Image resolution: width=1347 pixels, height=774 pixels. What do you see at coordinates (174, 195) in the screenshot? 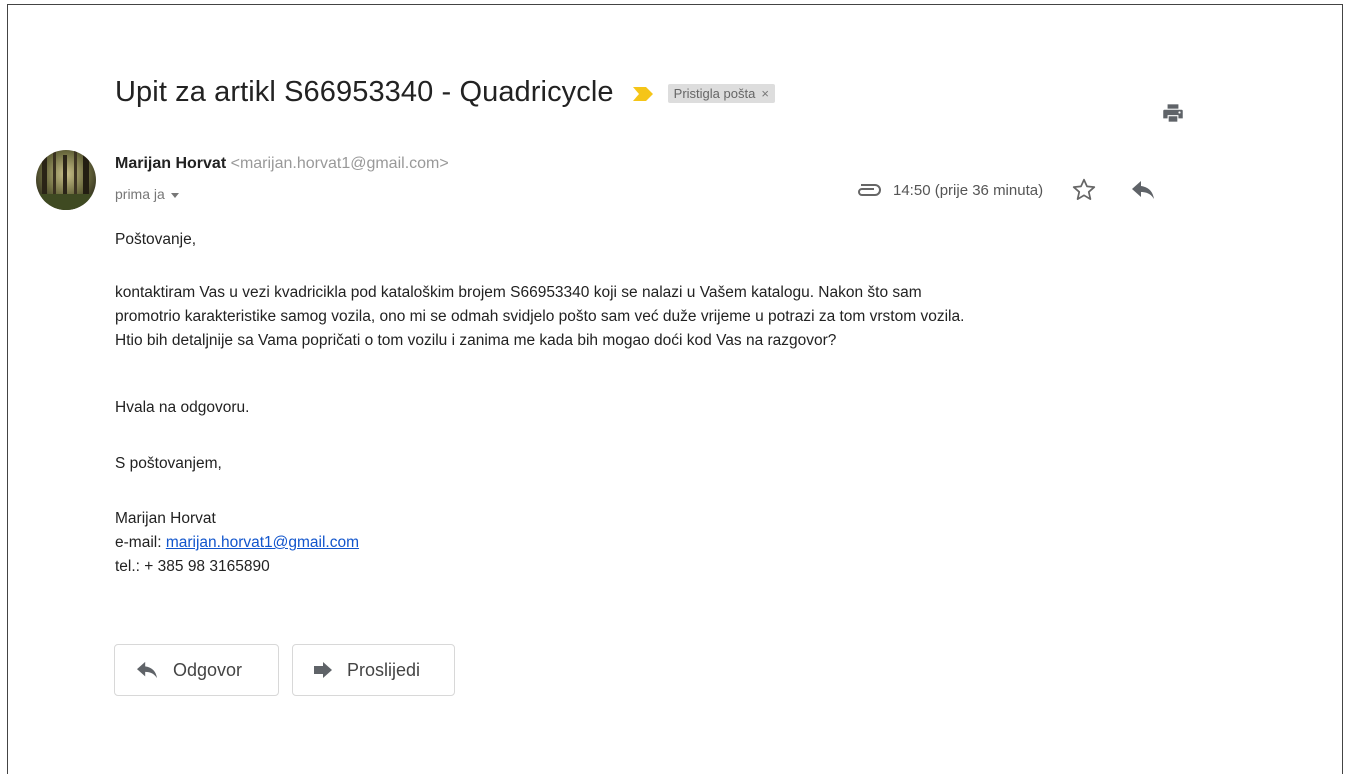
I see `chevron-down-icon` at bounding box center [174, 195].